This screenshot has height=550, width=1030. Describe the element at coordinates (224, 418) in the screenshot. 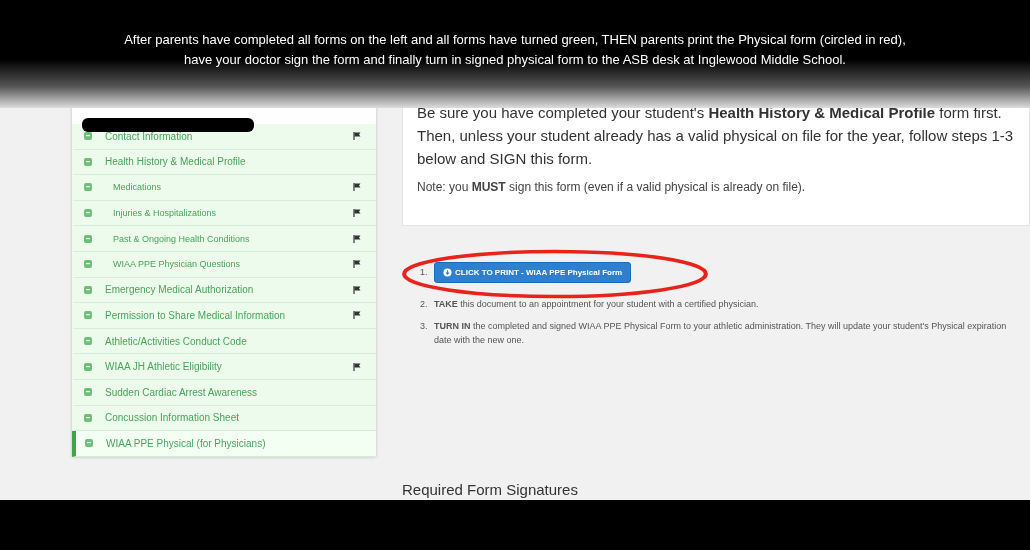

I see `sidebar-item: Concussion Information Sheet` at that location.